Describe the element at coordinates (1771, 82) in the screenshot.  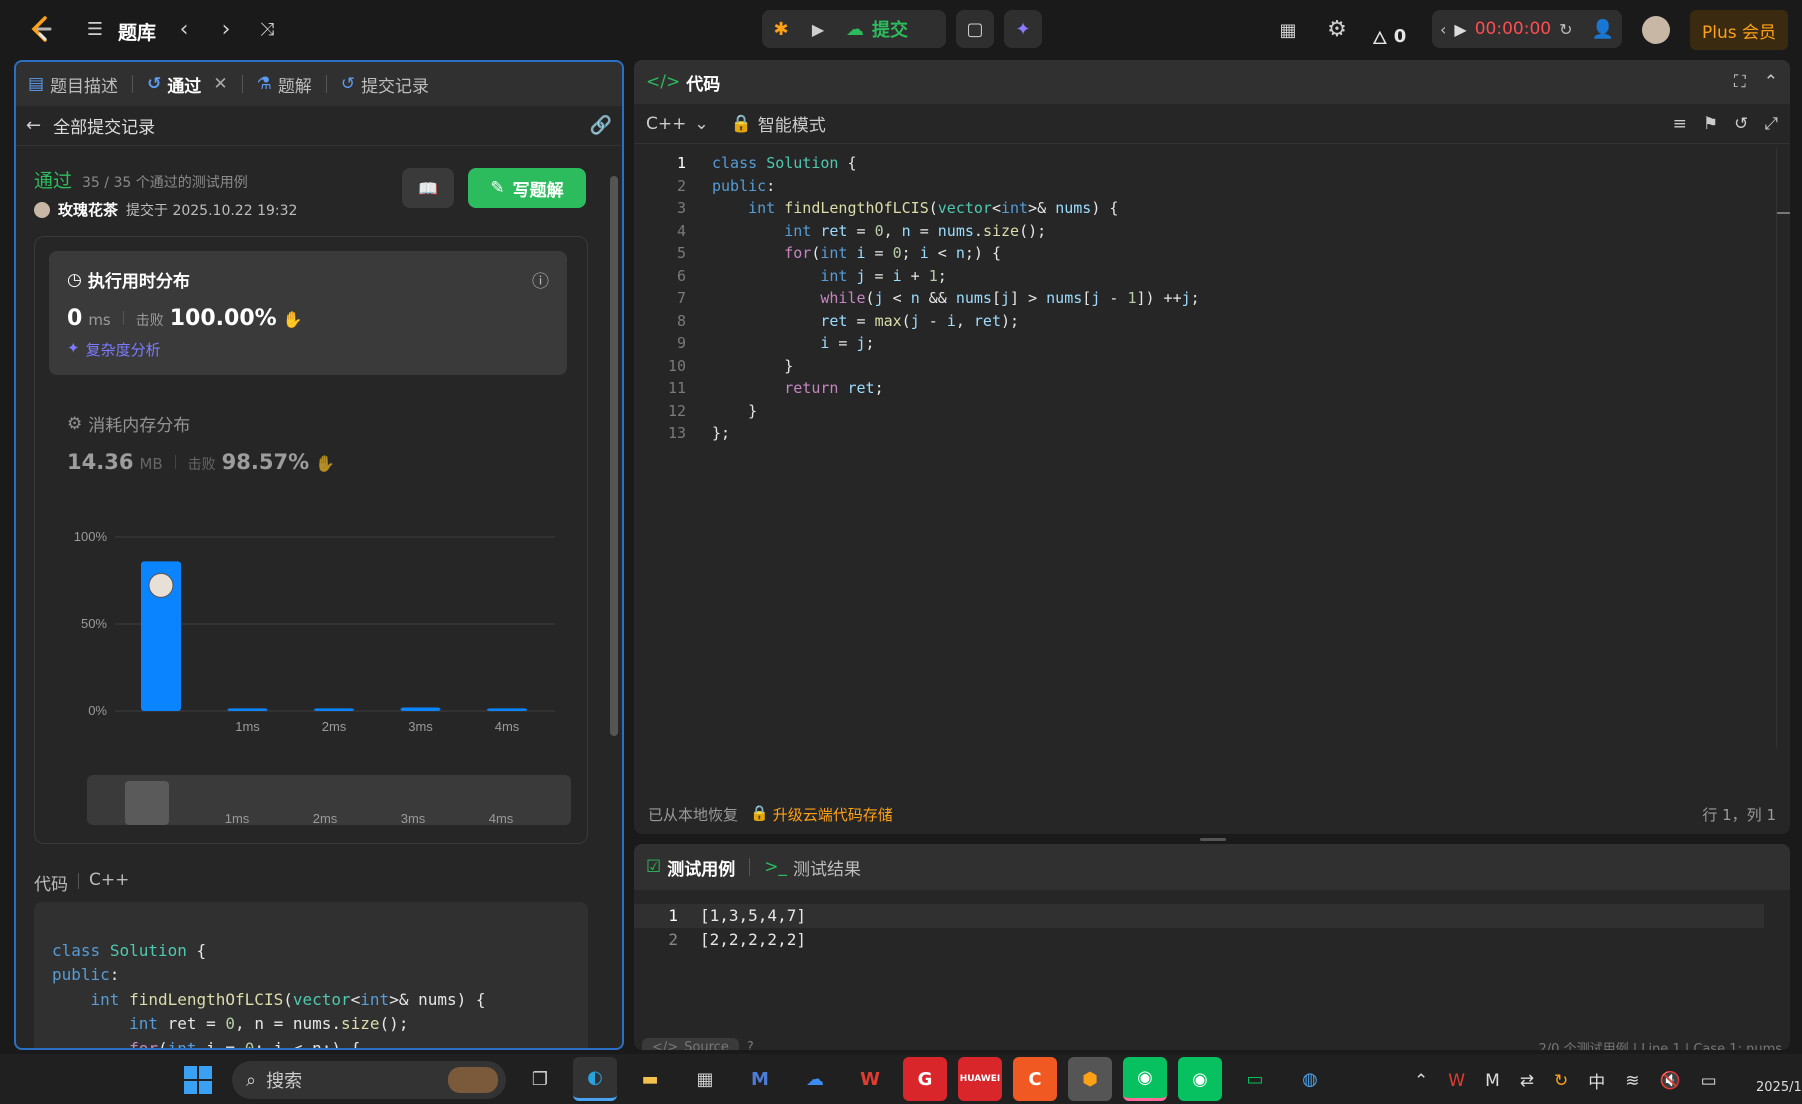
I see `collapse-icon: ⌃` at that location.